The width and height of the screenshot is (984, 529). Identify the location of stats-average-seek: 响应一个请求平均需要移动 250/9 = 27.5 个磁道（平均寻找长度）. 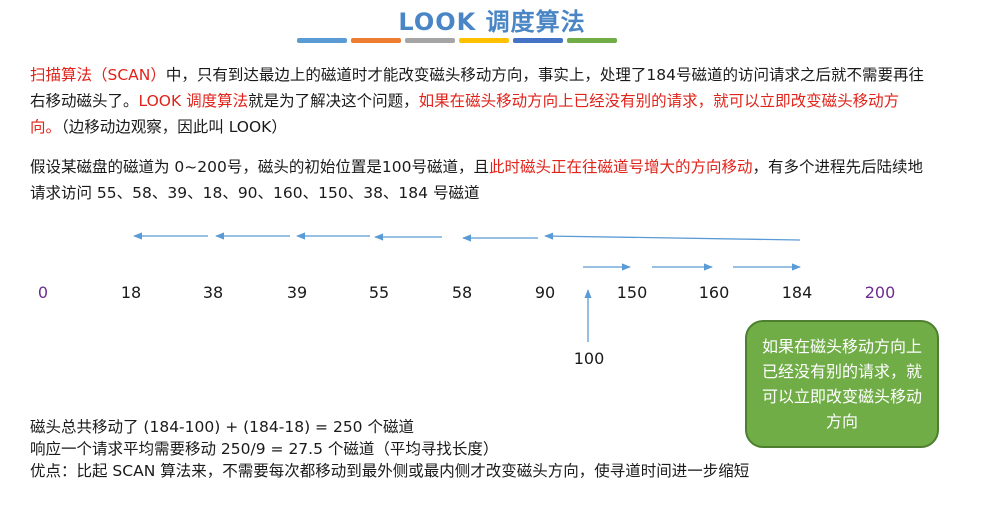
(264, 449).